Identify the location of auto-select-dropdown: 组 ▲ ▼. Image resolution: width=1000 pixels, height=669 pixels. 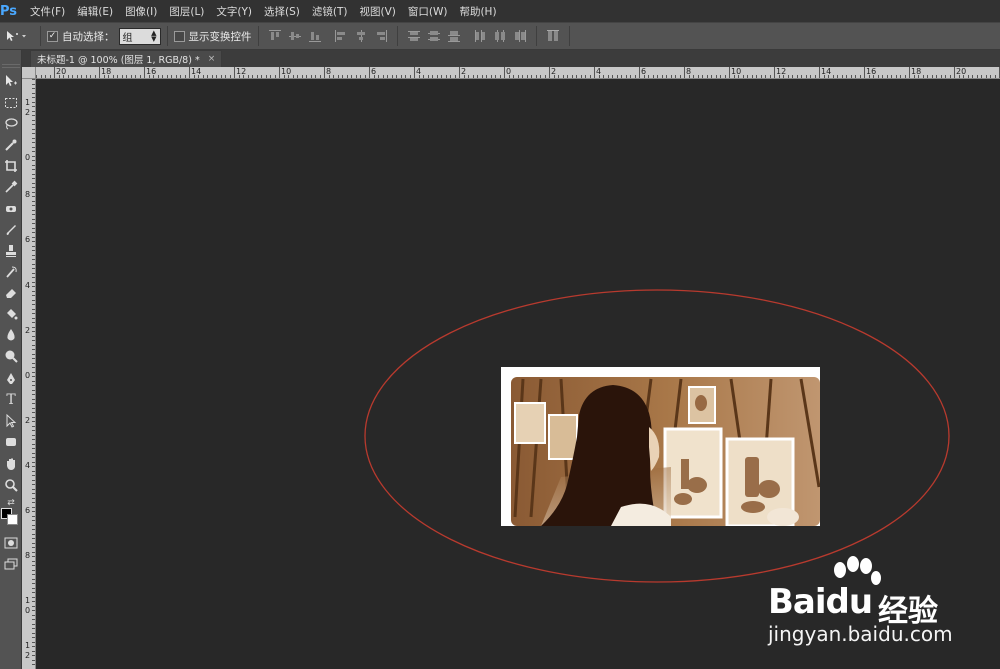
(139, 36).